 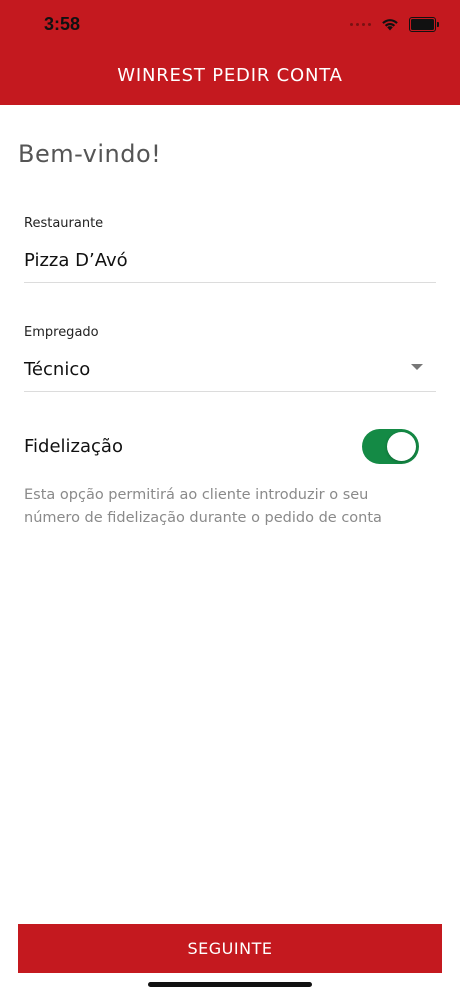 What do you see at coordinates (230, 52) in the screenshot?
I see `app-header: 3:58 WINREST PEDIR CONTA` at bounding box center [230, 52].